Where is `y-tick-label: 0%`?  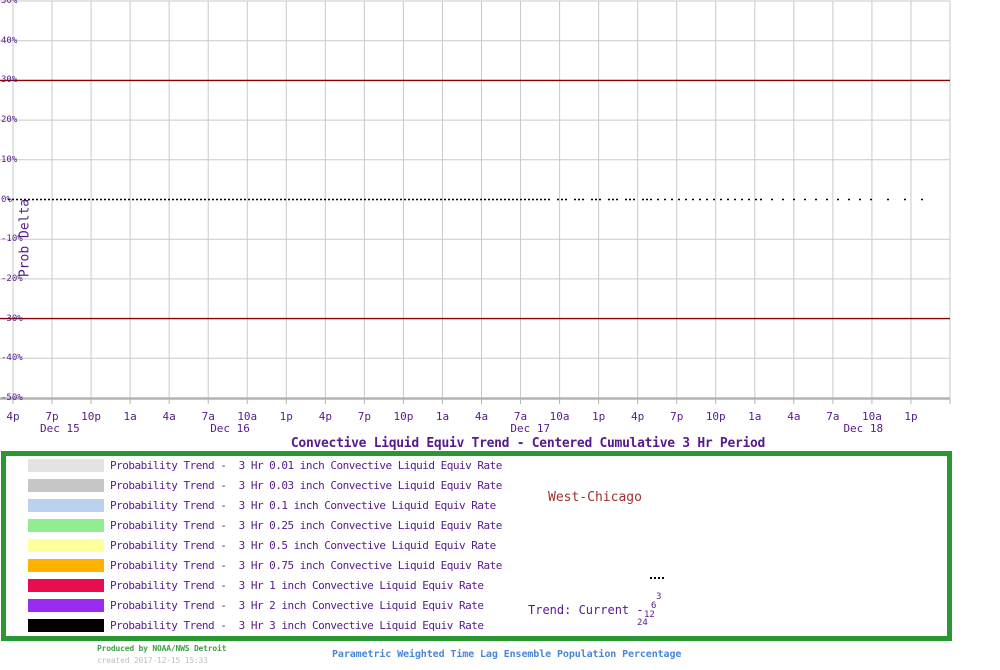
y-tick-label: 0% is located at coordinates (6, 199).